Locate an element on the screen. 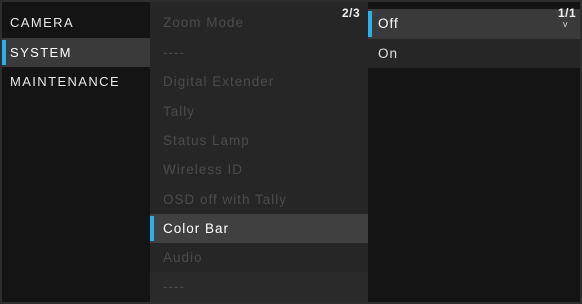 The height and width of the screenshot is (304, 582). category-camera: CAMERA is located at coordinates (76, 22).